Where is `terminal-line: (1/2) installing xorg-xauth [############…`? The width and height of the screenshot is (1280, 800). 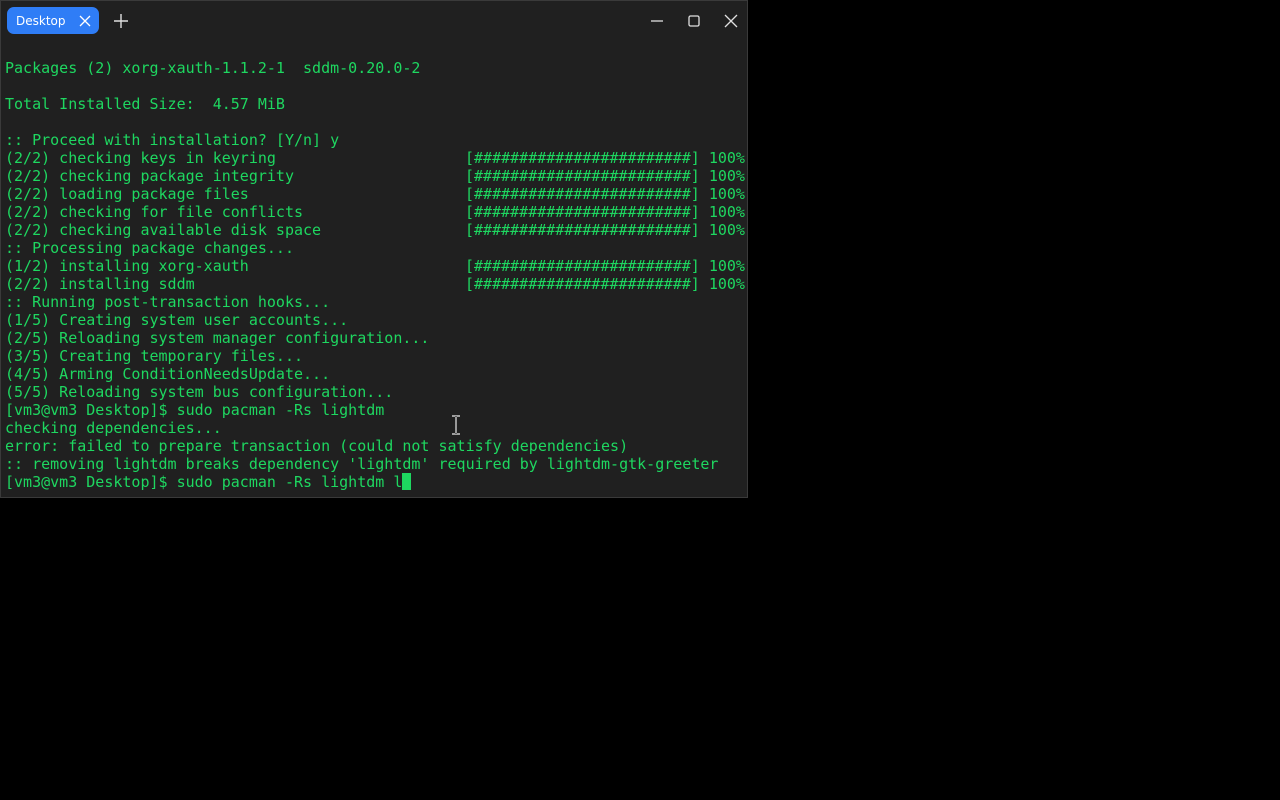
terminal-line: (1/2) installing xorg-xauth [############… is located at coordinates (375, 266).